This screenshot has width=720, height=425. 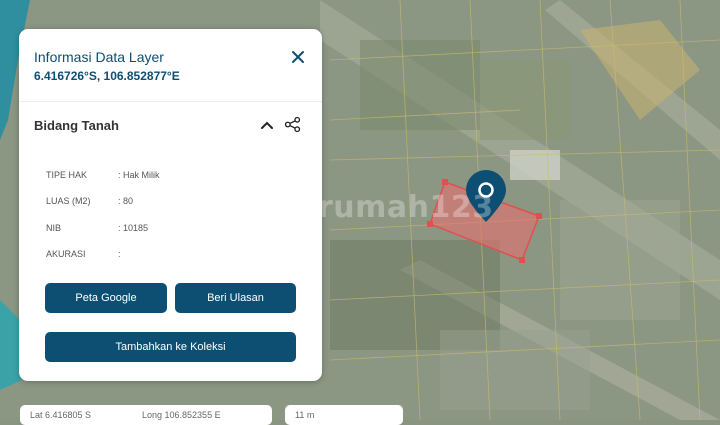 I want to click on attribute-row: NIB : 10185, so click(x=97, y=228).